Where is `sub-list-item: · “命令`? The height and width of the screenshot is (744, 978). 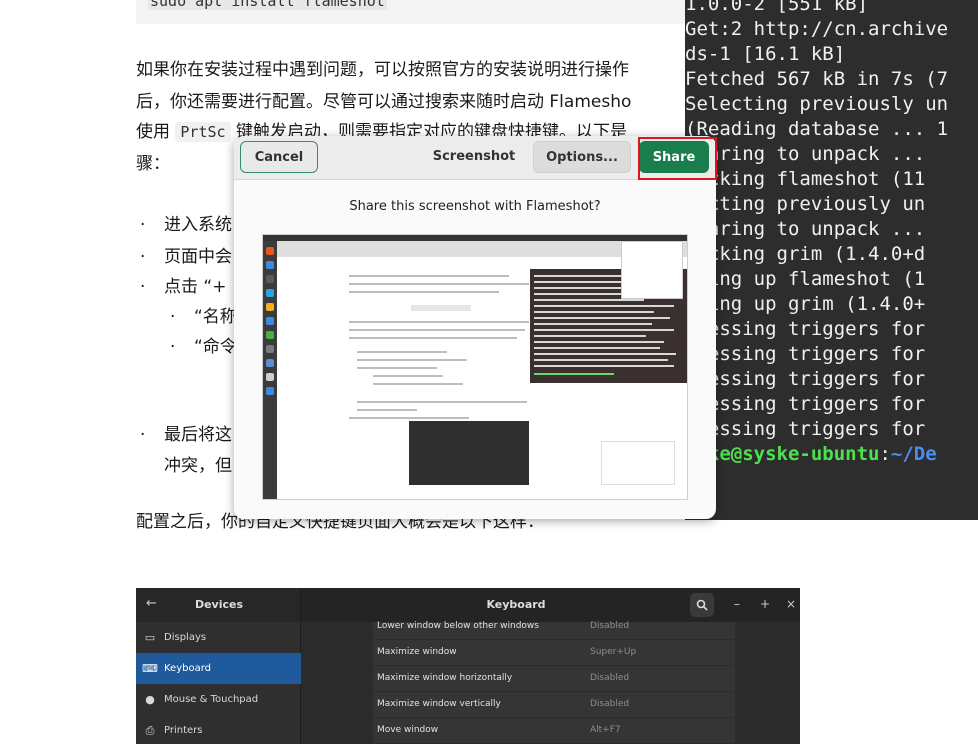 sub-list-item: · “命令 is located at coordinates (203, 347).